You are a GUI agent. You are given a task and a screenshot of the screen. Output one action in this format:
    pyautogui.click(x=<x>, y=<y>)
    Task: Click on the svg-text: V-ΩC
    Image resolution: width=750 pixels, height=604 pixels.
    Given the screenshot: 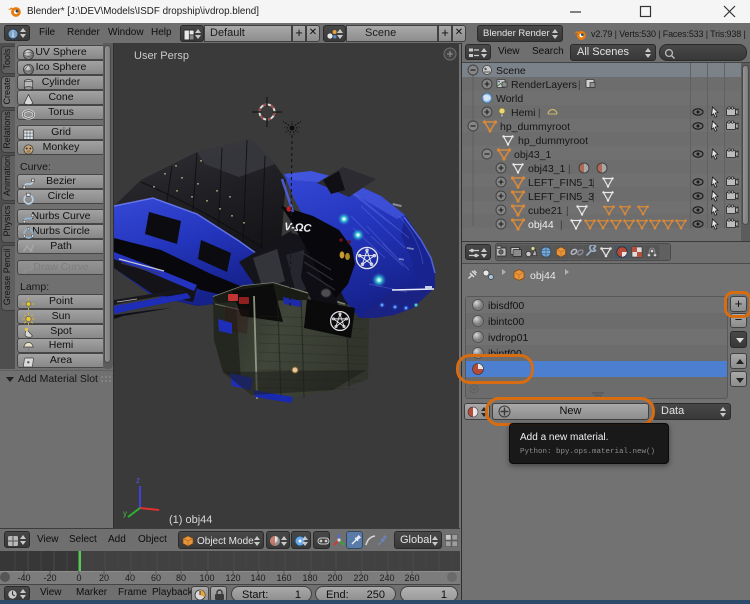 What is the action you would take?
    pyautogui.click(x=298, y=228)
    